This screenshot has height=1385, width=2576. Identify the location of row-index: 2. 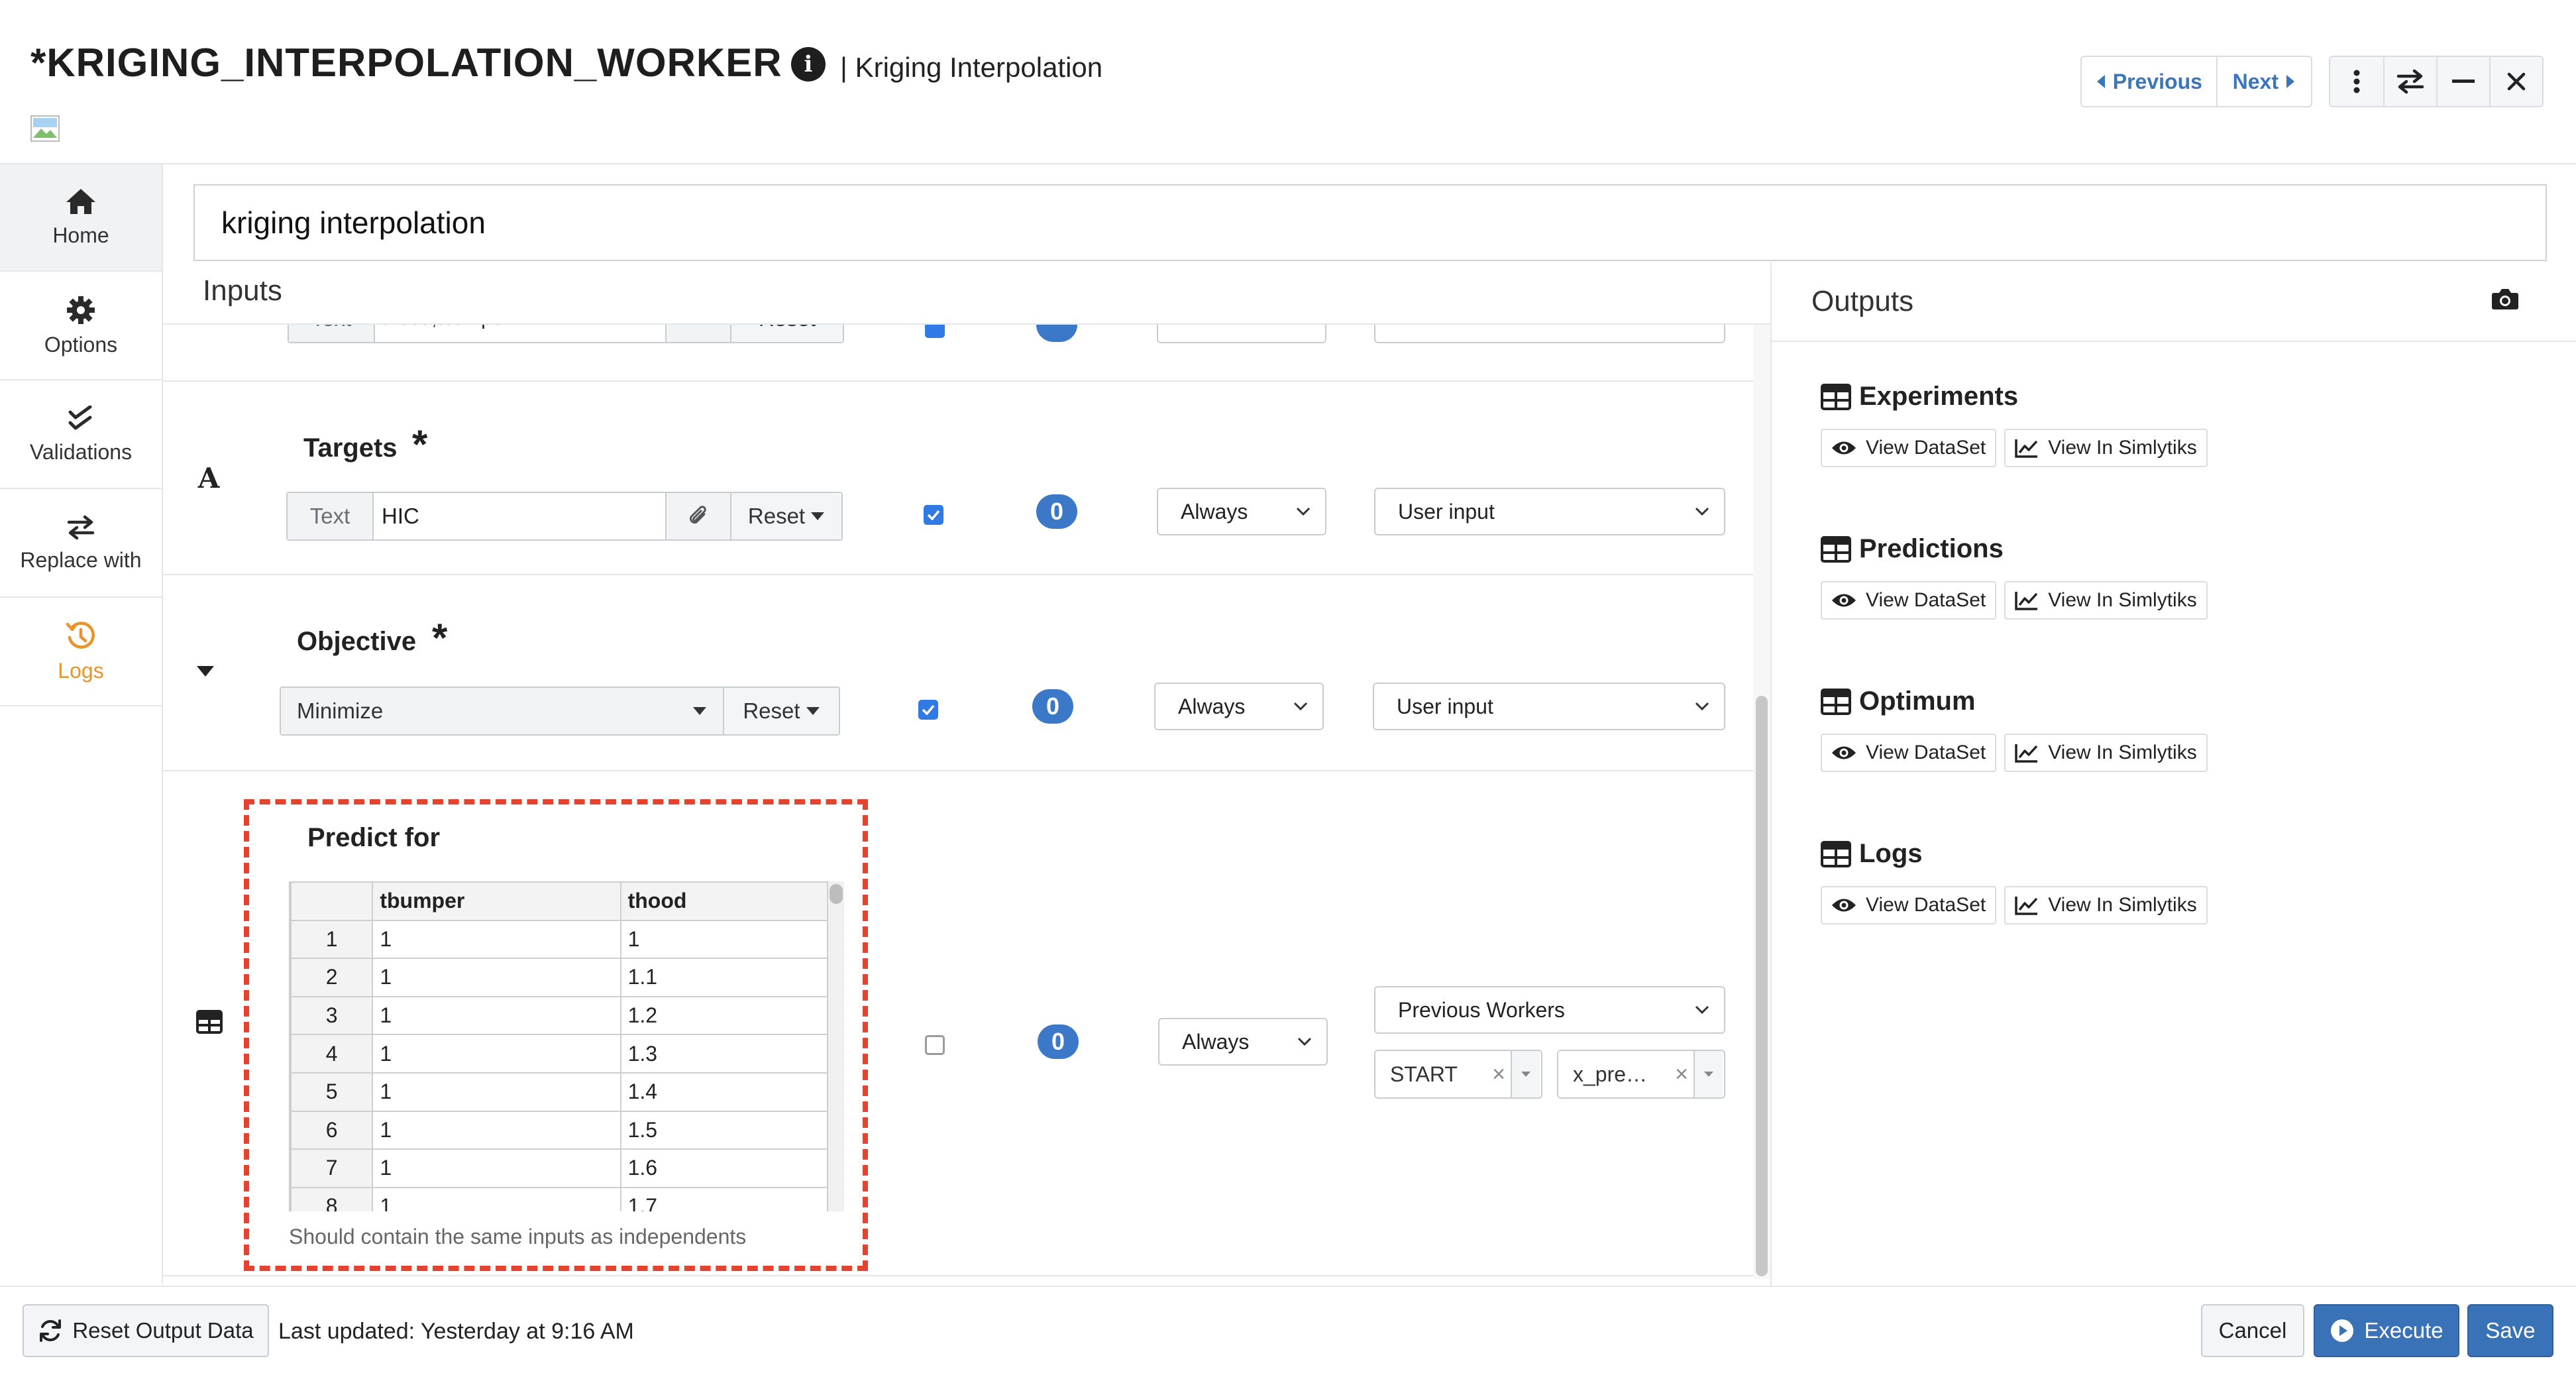
(332, 977).